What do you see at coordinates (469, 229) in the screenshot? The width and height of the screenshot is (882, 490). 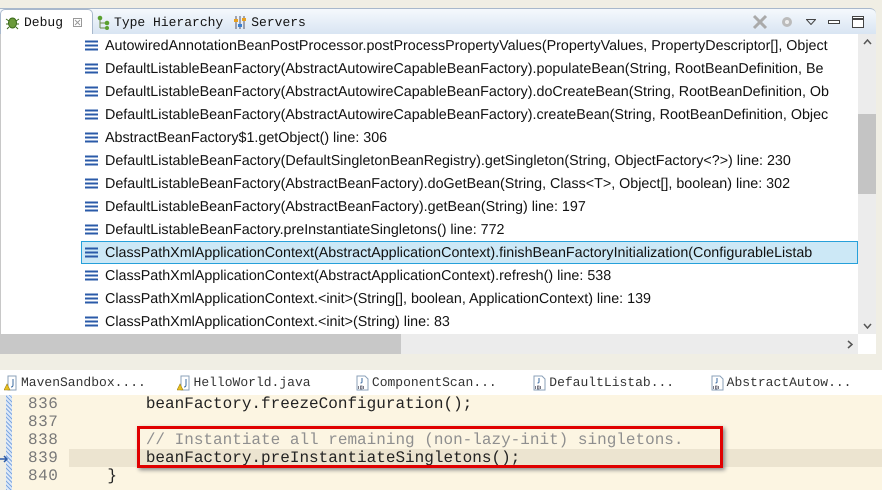 I see `stack-frame: DefaultListableBeanFactory.preInstantiateSingletons() line: 772` at bounding box center [469, 229].